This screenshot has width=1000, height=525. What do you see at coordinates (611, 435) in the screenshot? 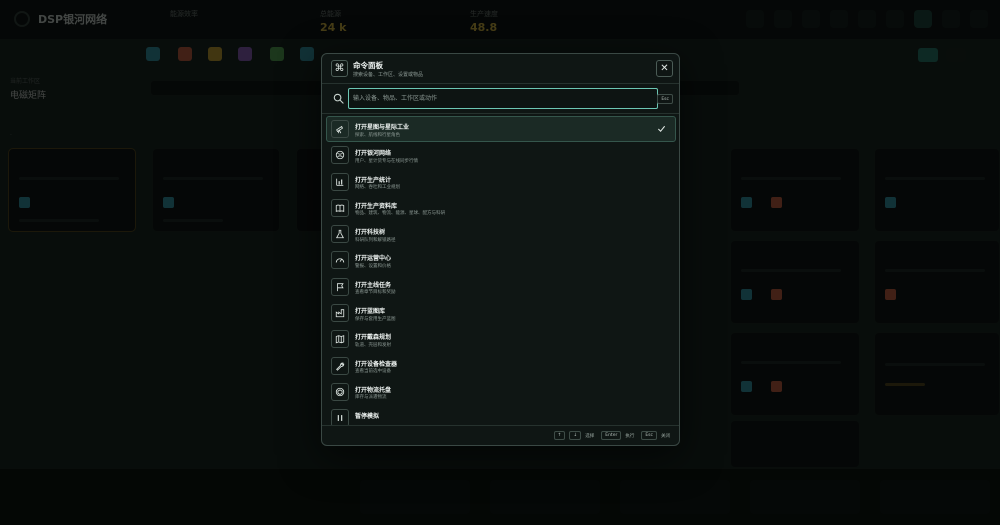
I see `key-enter: Enter` at bounding box center [611, 435].